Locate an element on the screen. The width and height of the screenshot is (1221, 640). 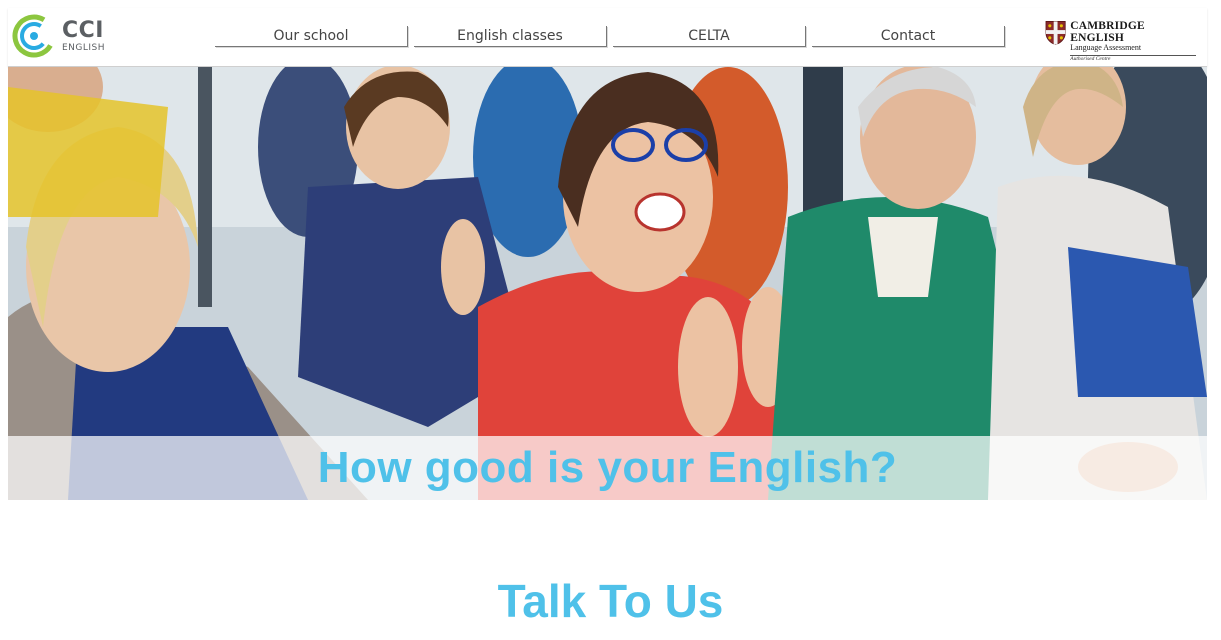
talk-to-us-heading: Talk To Us is located at coordinates (610, 601).